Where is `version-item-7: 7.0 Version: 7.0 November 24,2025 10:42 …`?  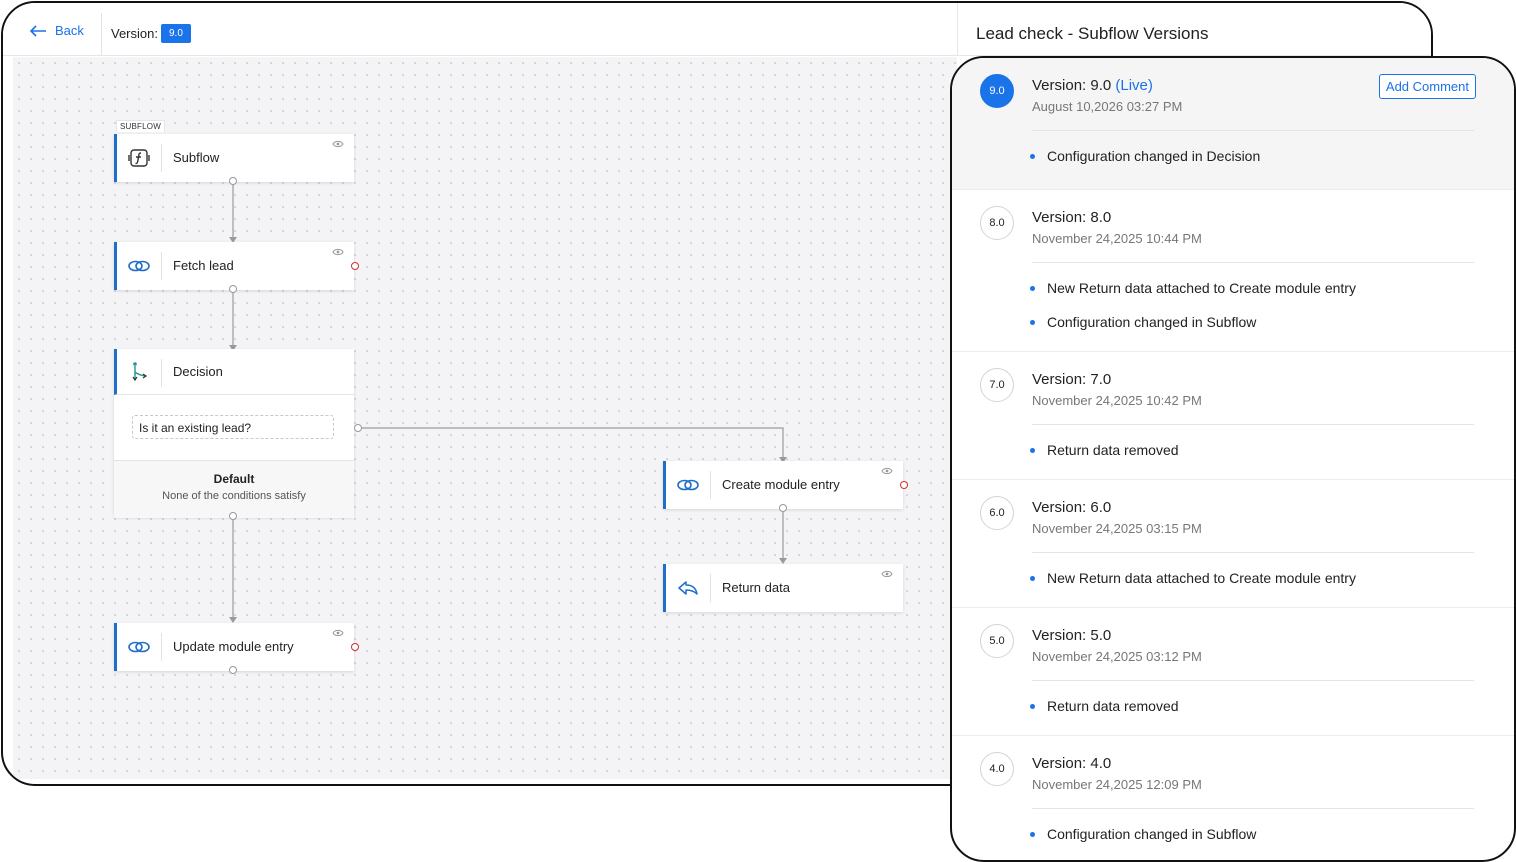
version-item-7: 7.0 Version: 7.0 November 24,2025 10:42 … is located at coordinates (1233, 416).